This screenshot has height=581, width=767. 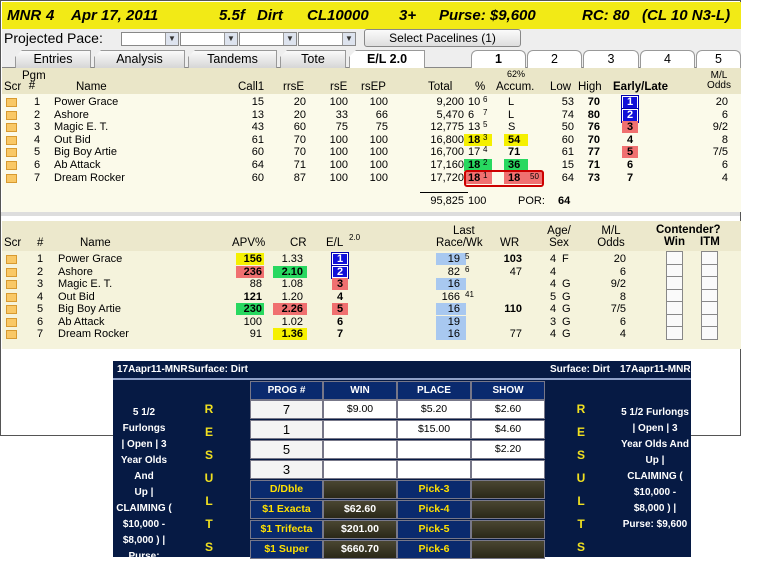 I want to click on low-value: 15, so click(x=567, y=165).